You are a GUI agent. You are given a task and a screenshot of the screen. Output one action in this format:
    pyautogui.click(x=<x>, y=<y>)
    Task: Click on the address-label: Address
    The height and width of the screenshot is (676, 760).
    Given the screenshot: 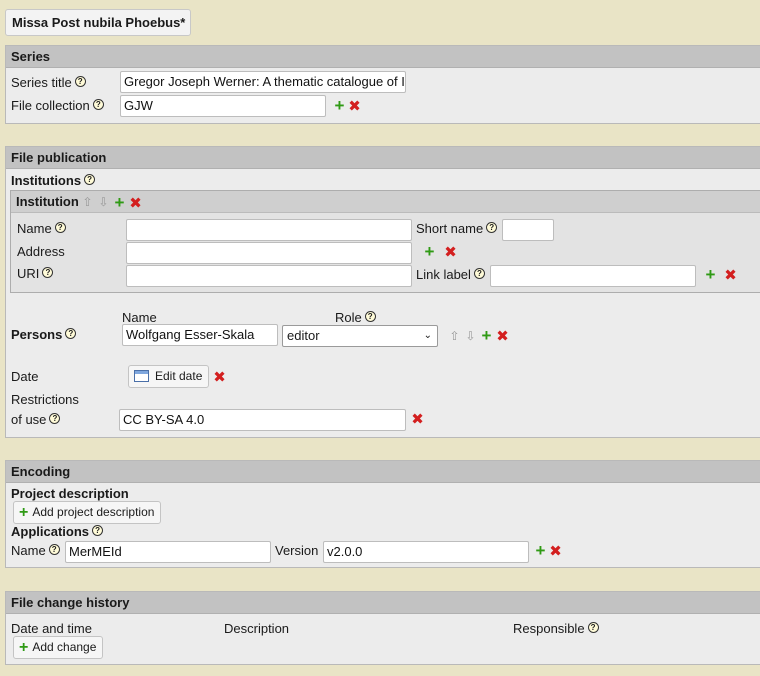 What is the action you would take?
    pyautogui.click(x=41, y=251)
    